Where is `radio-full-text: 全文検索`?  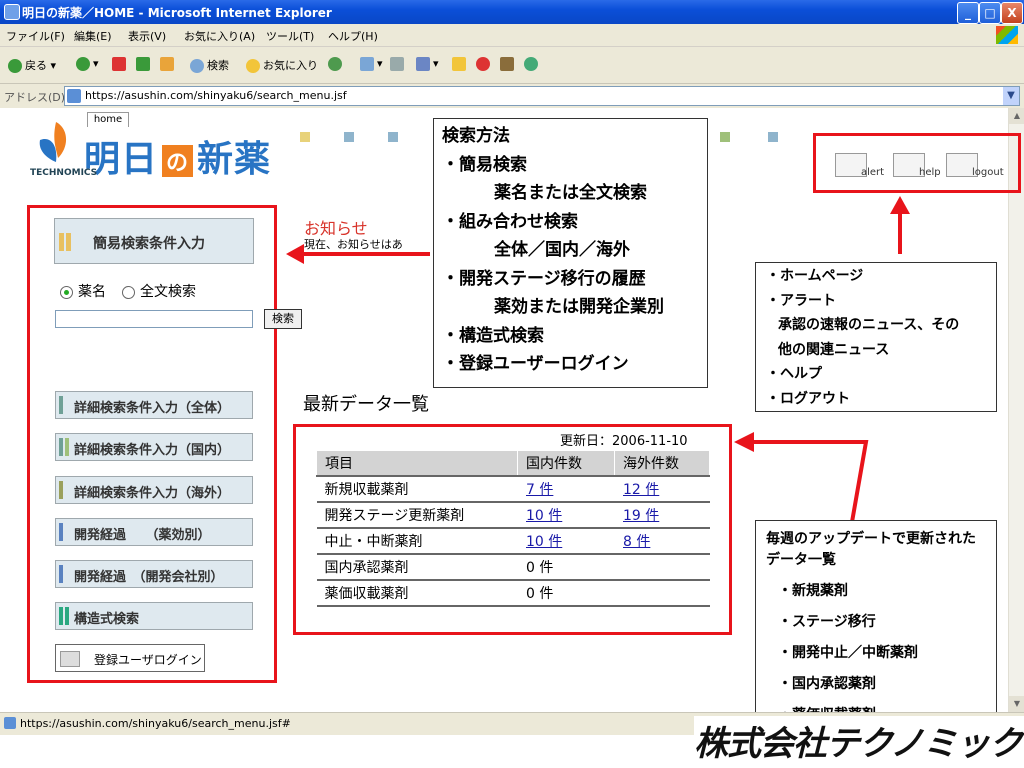
radio-full-text: 全文検索 is located at coordinates (159, 291).